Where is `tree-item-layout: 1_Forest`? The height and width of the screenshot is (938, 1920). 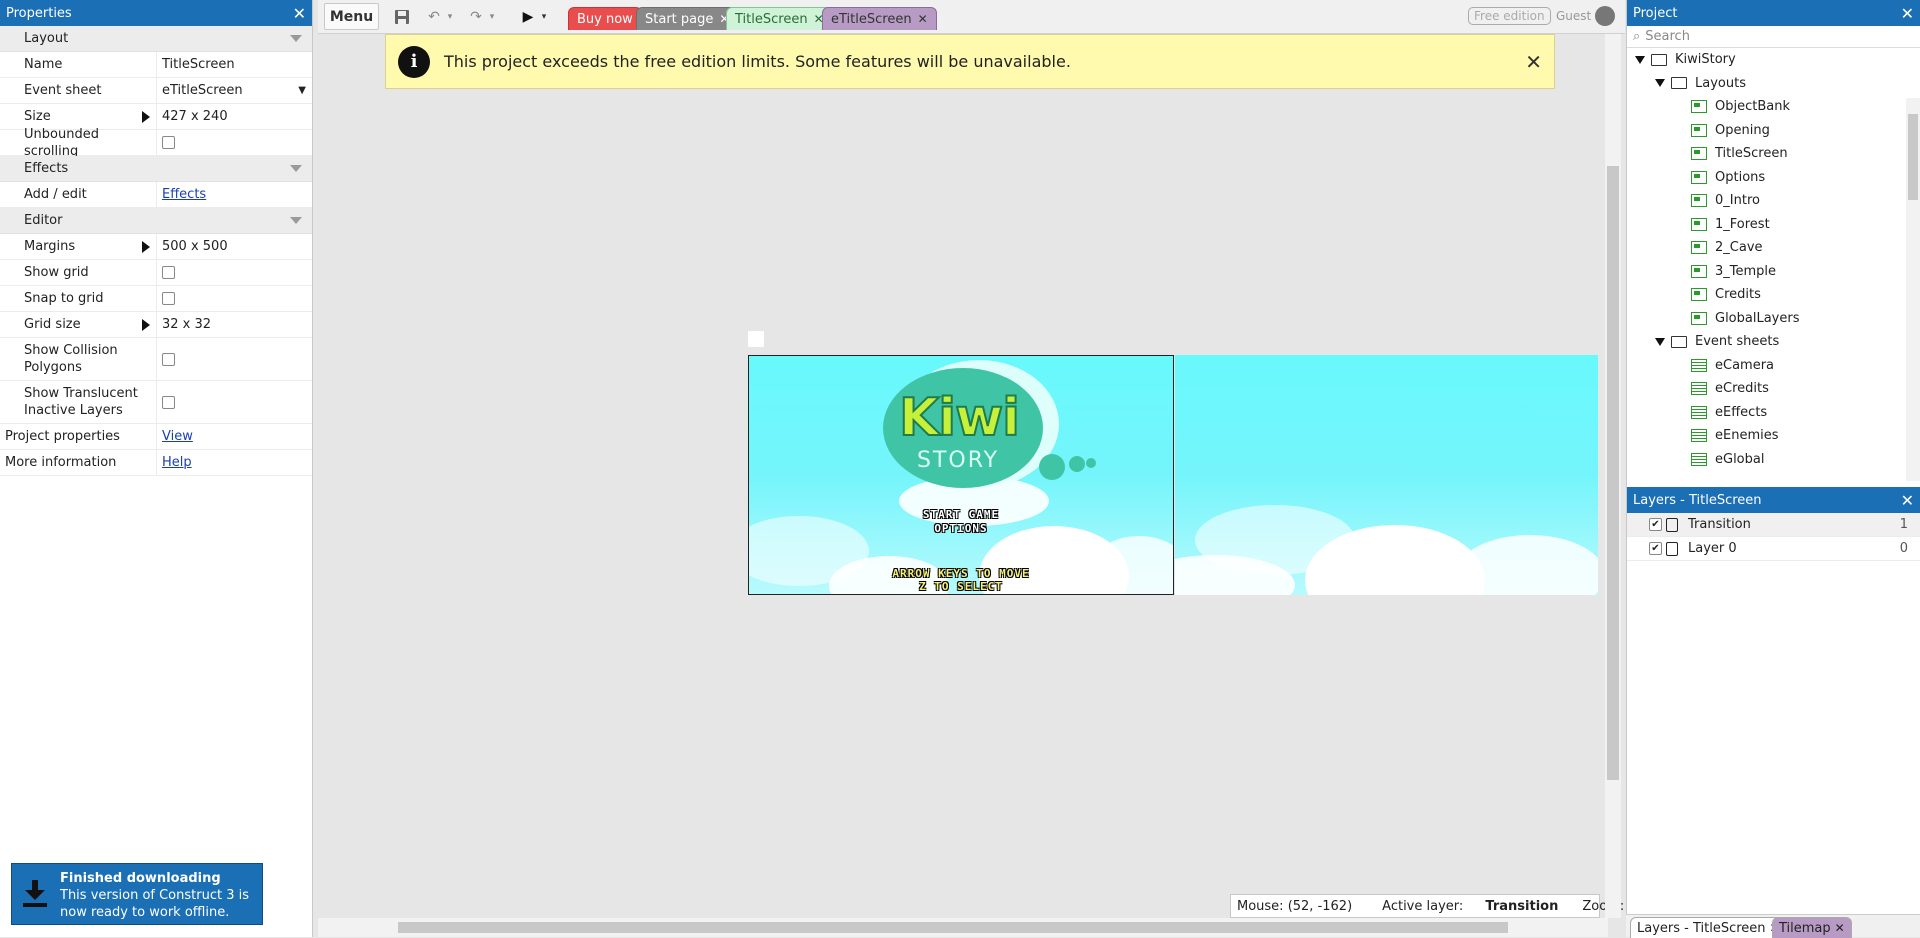 tree-item-layout: 1_Forest is located at coordinates (1773, 225).